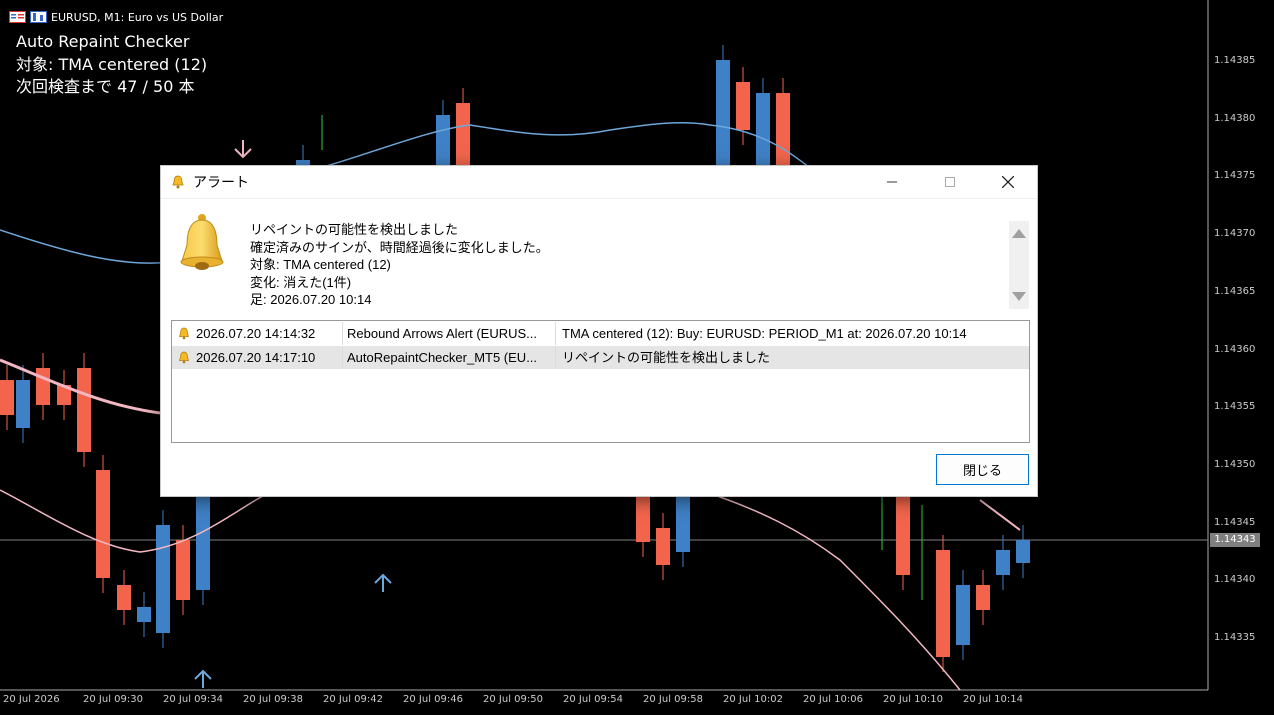  What do you see at coordinates (113, 699) in the screenshot?
I see `time-tick-label: 20 Jul 09:30` at bounding box center [113, 699].